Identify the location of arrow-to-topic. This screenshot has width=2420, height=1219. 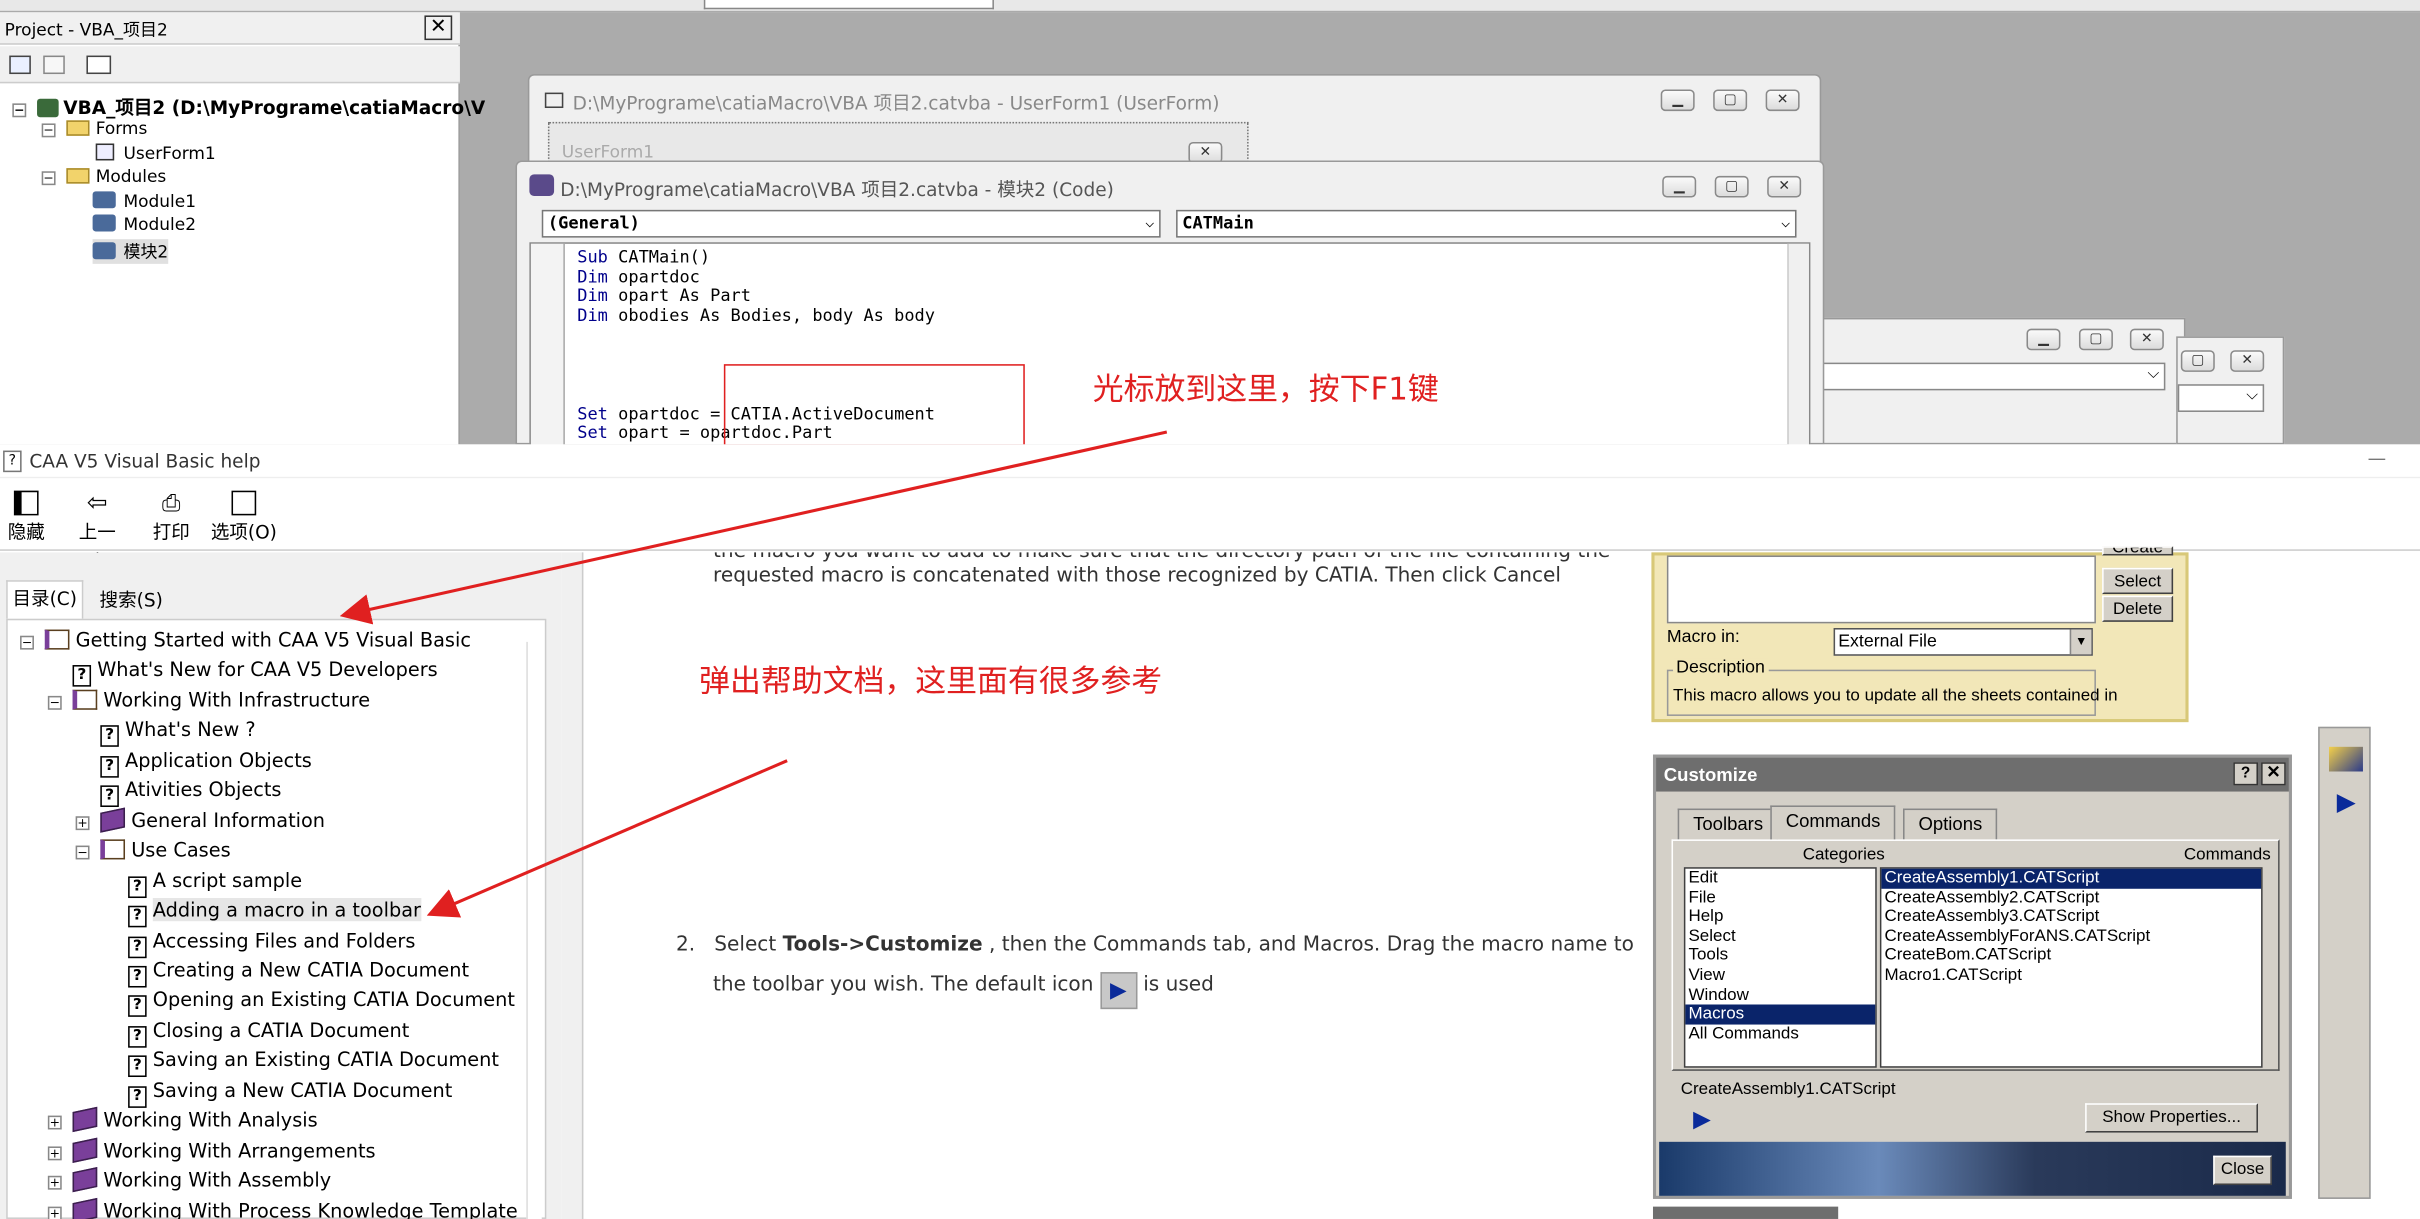
(607, 838).